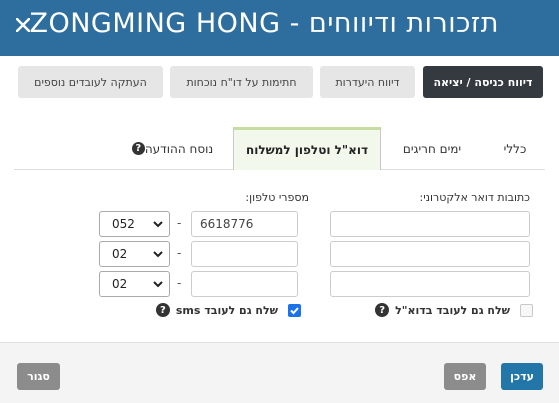 The width and height of the screenshot is (559, 403). I want to click on email-addresses-label: כתובות דואר אלקטרוני:, so click(474, 197).